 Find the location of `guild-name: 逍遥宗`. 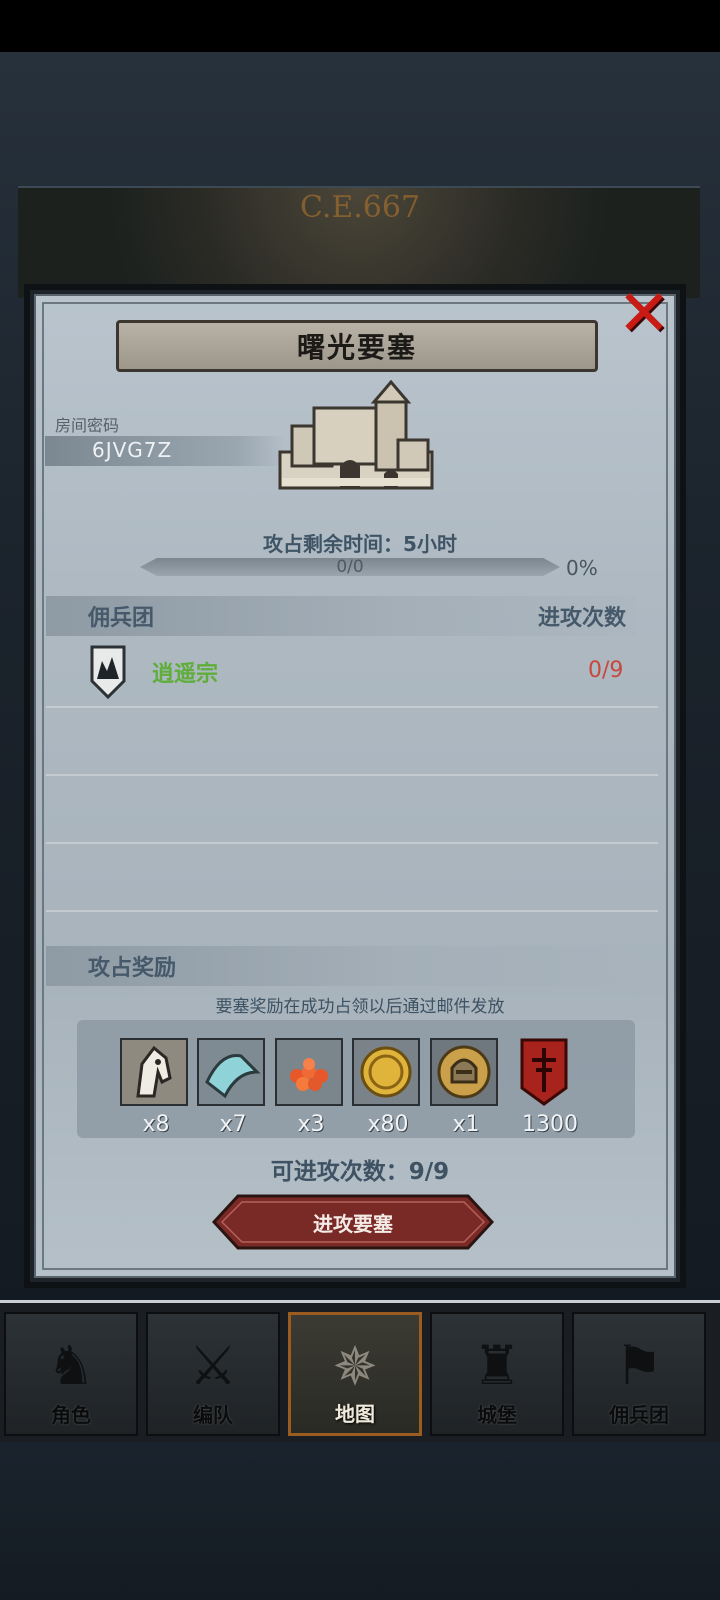

guild-name: 逍遥宗 is located at coordinates (185, 674).